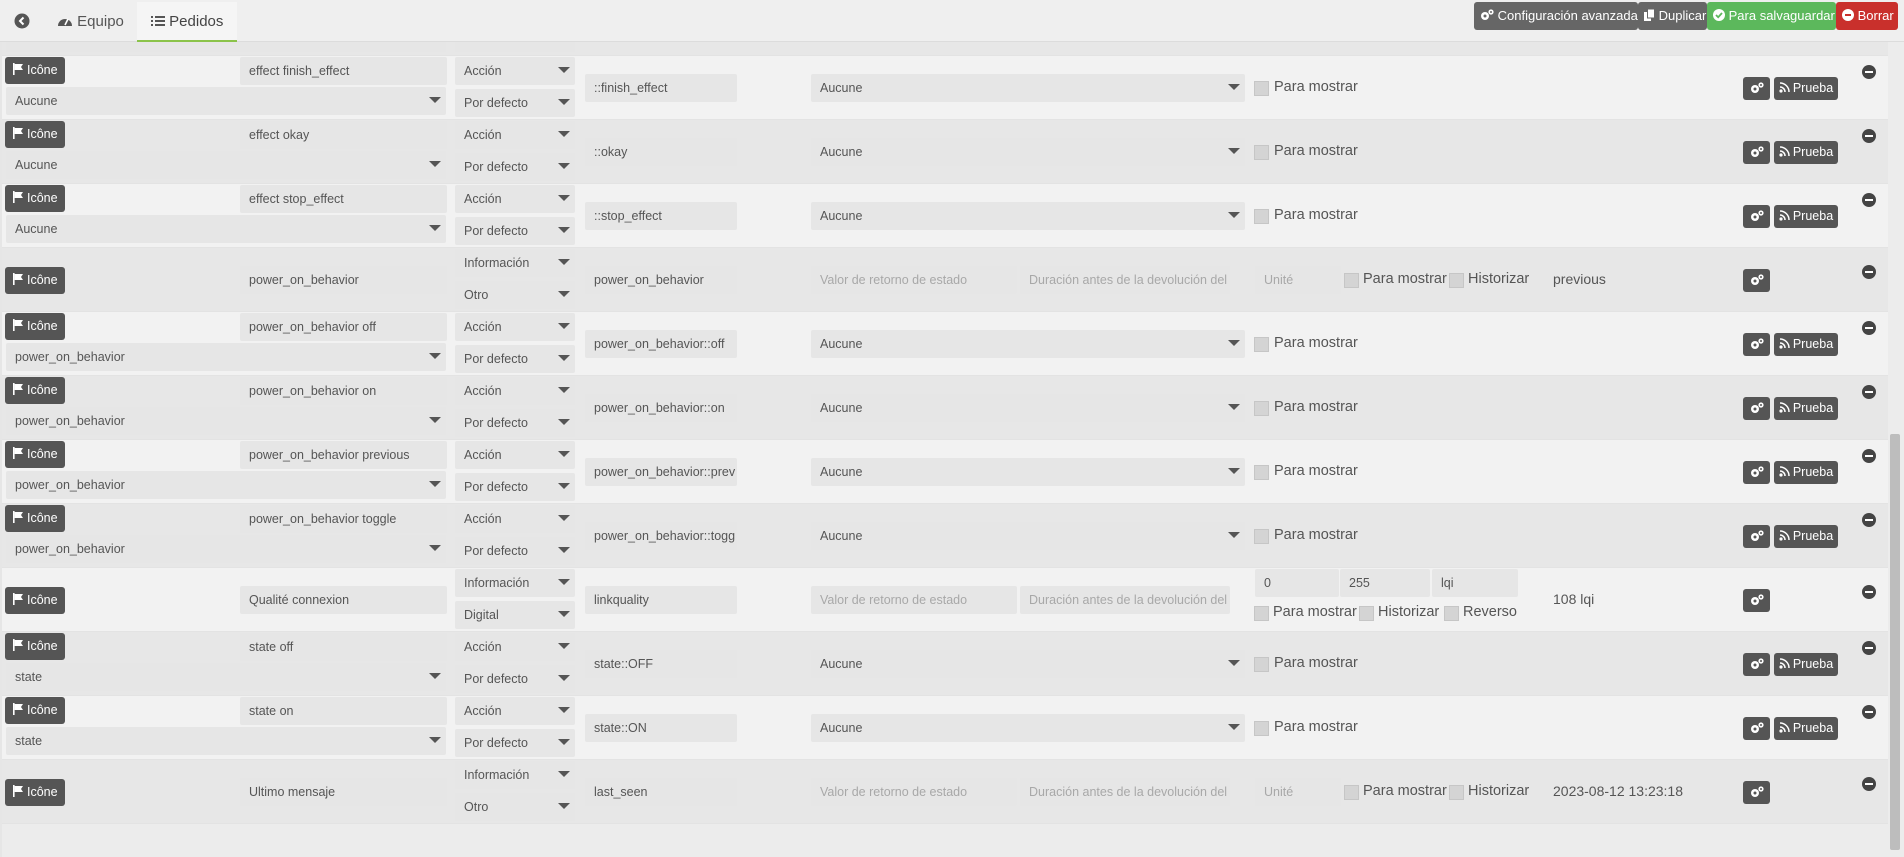  Describe the element at coordinates (343, 280) in the screenshot. I see `command-name-input: power_on_behavior` at that location.